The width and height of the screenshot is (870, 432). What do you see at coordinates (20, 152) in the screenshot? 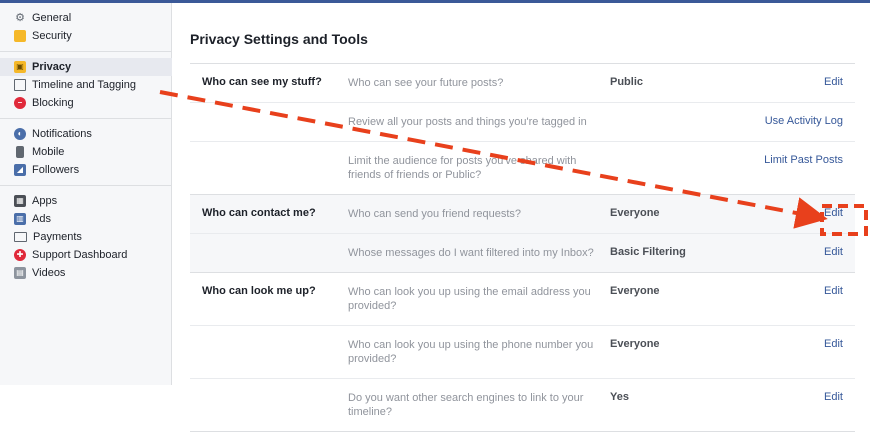
I see `phone-icon` at bounding box center [20, 152].